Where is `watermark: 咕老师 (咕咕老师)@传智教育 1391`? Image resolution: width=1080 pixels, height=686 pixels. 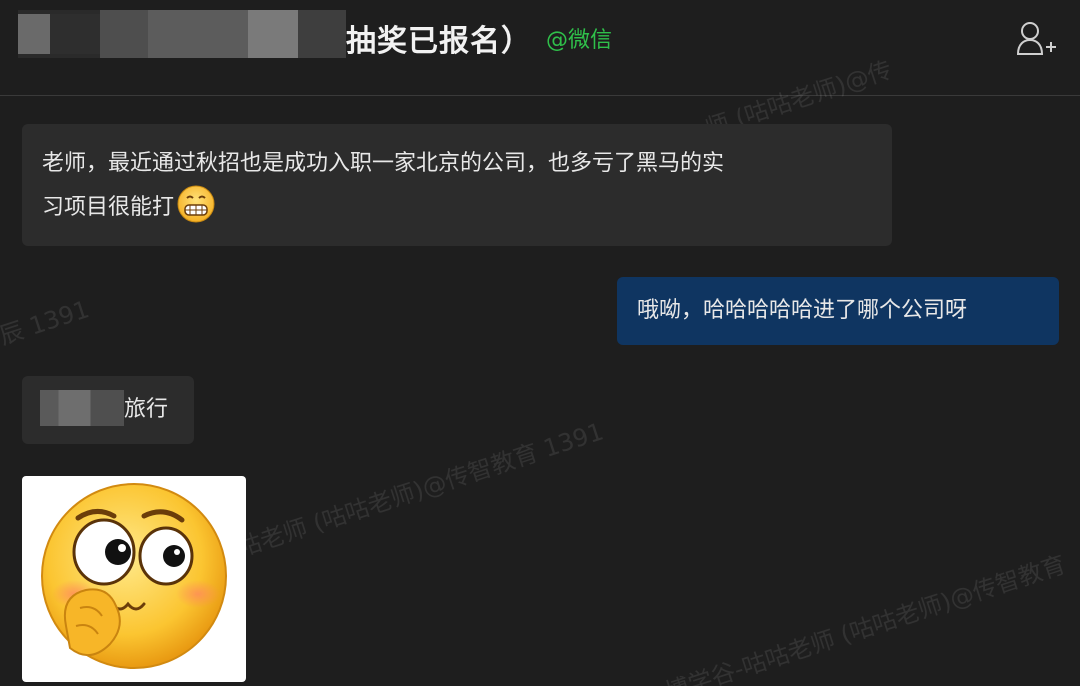
watermark: 咕老师 (咕咕老师)@传智教育 1391 is located at coordinates (420, 490).